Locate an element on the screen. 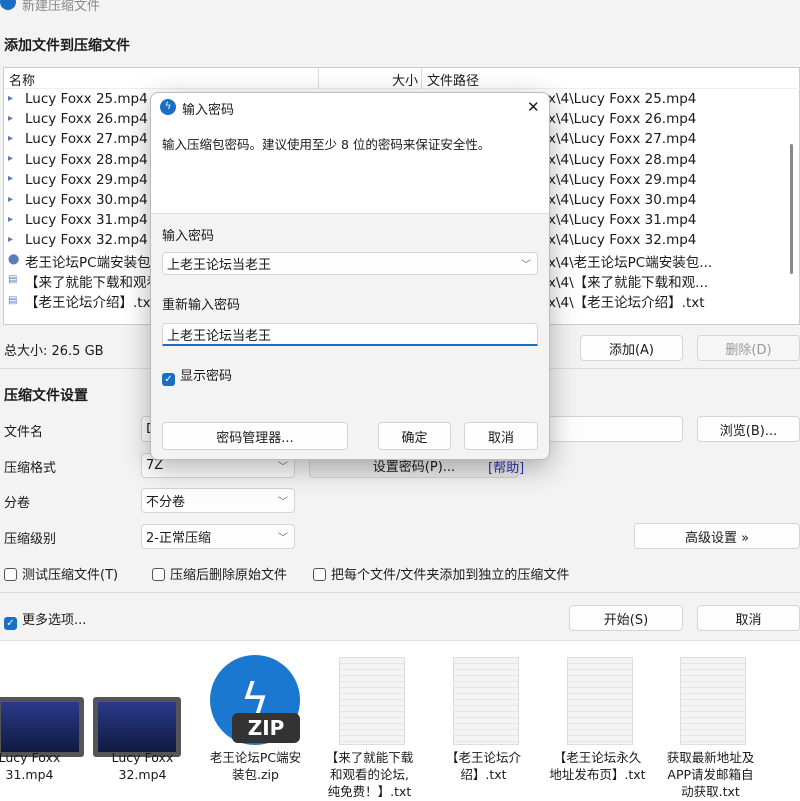 The height and width of the screenshot is (801, 800). table-row: ▤ 【来了就能下载和观看 is located at coordinates (84, 281).